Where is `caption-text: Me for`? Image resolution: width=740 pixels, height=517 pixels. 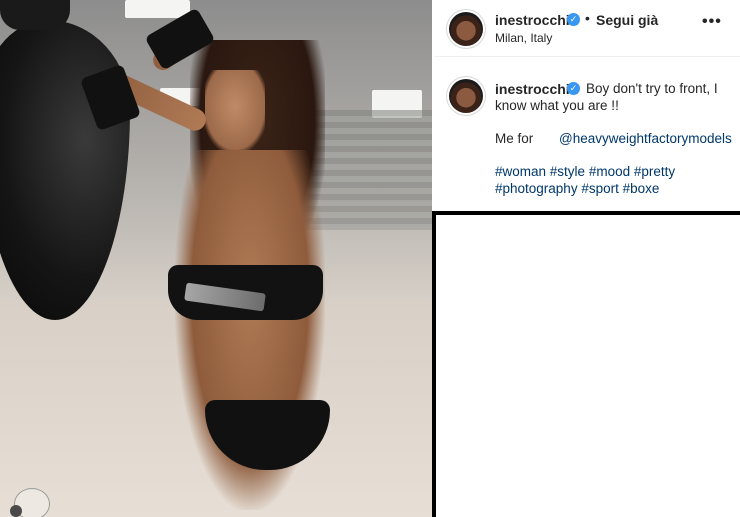
caption-text: Me for is located at coordinates (514, 138).